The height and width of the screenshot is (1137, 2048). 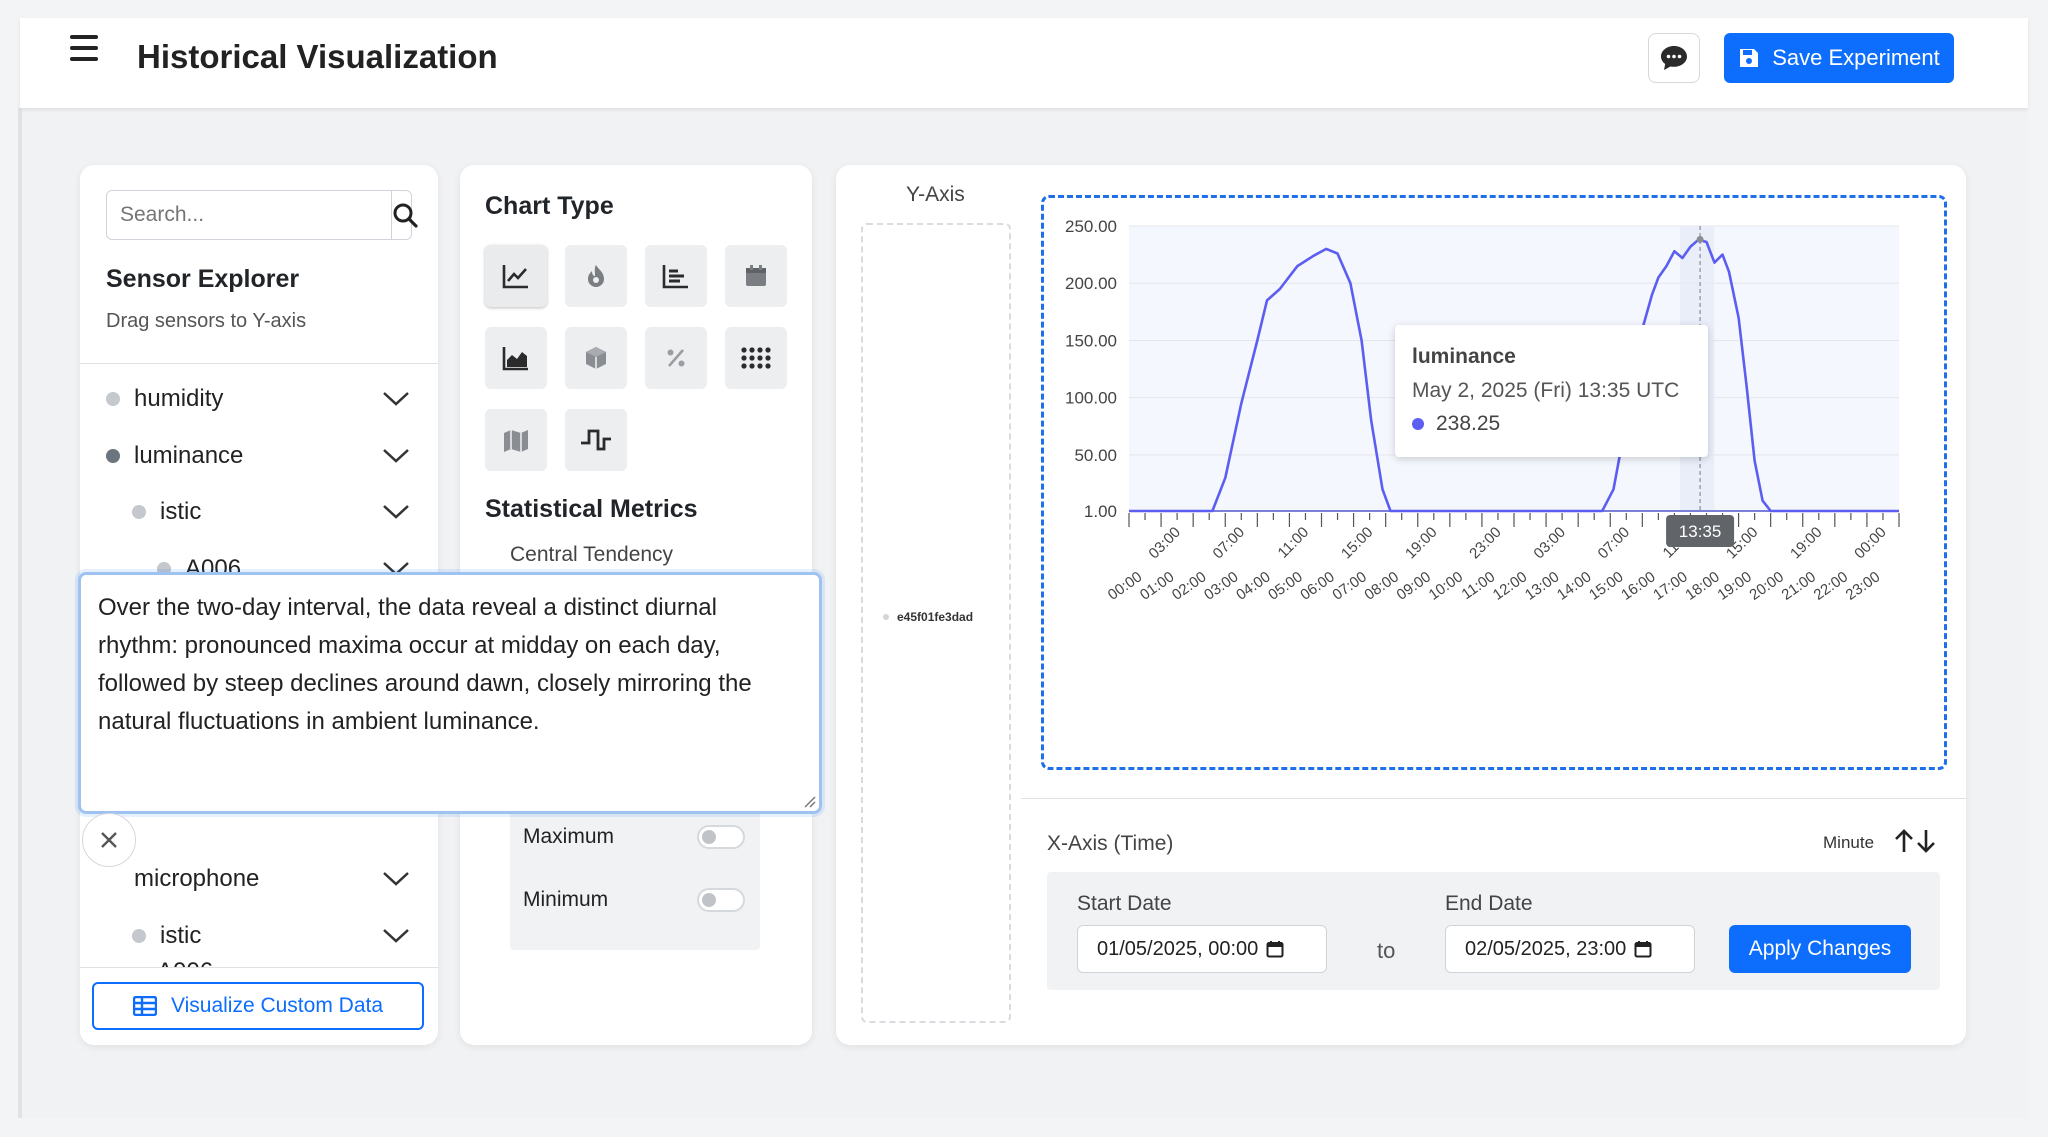 What do you see at coordinates (249, 215) in the screenshot?
I see `search-input` at bounding box center [249, 215].